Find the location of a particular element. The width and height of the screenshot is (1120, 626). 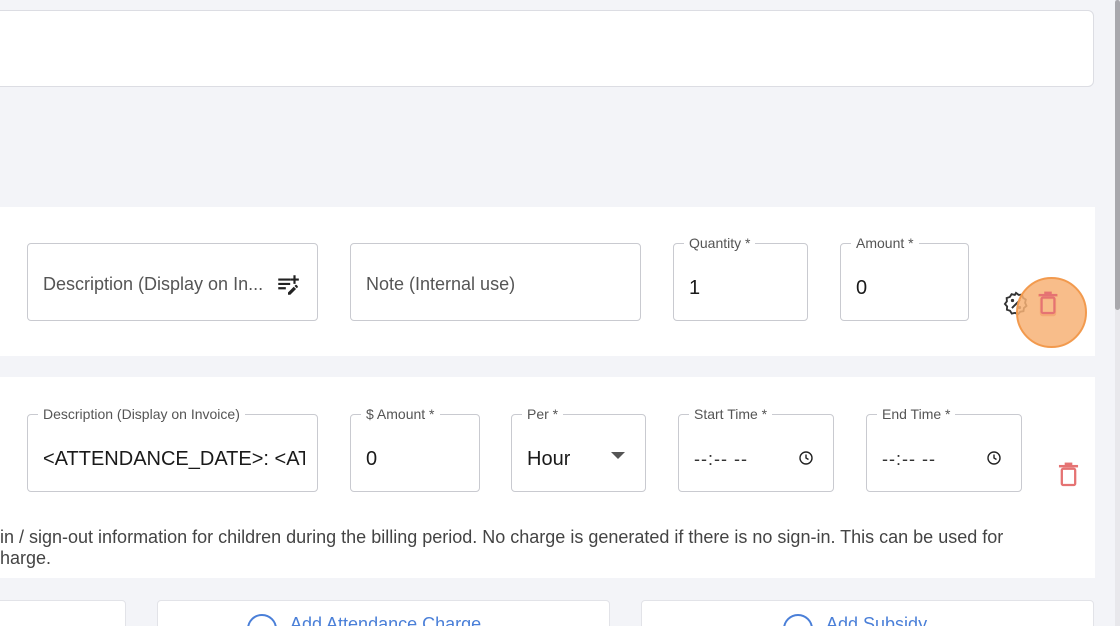

chevron-down-icon is located at coordinates (618, 455).